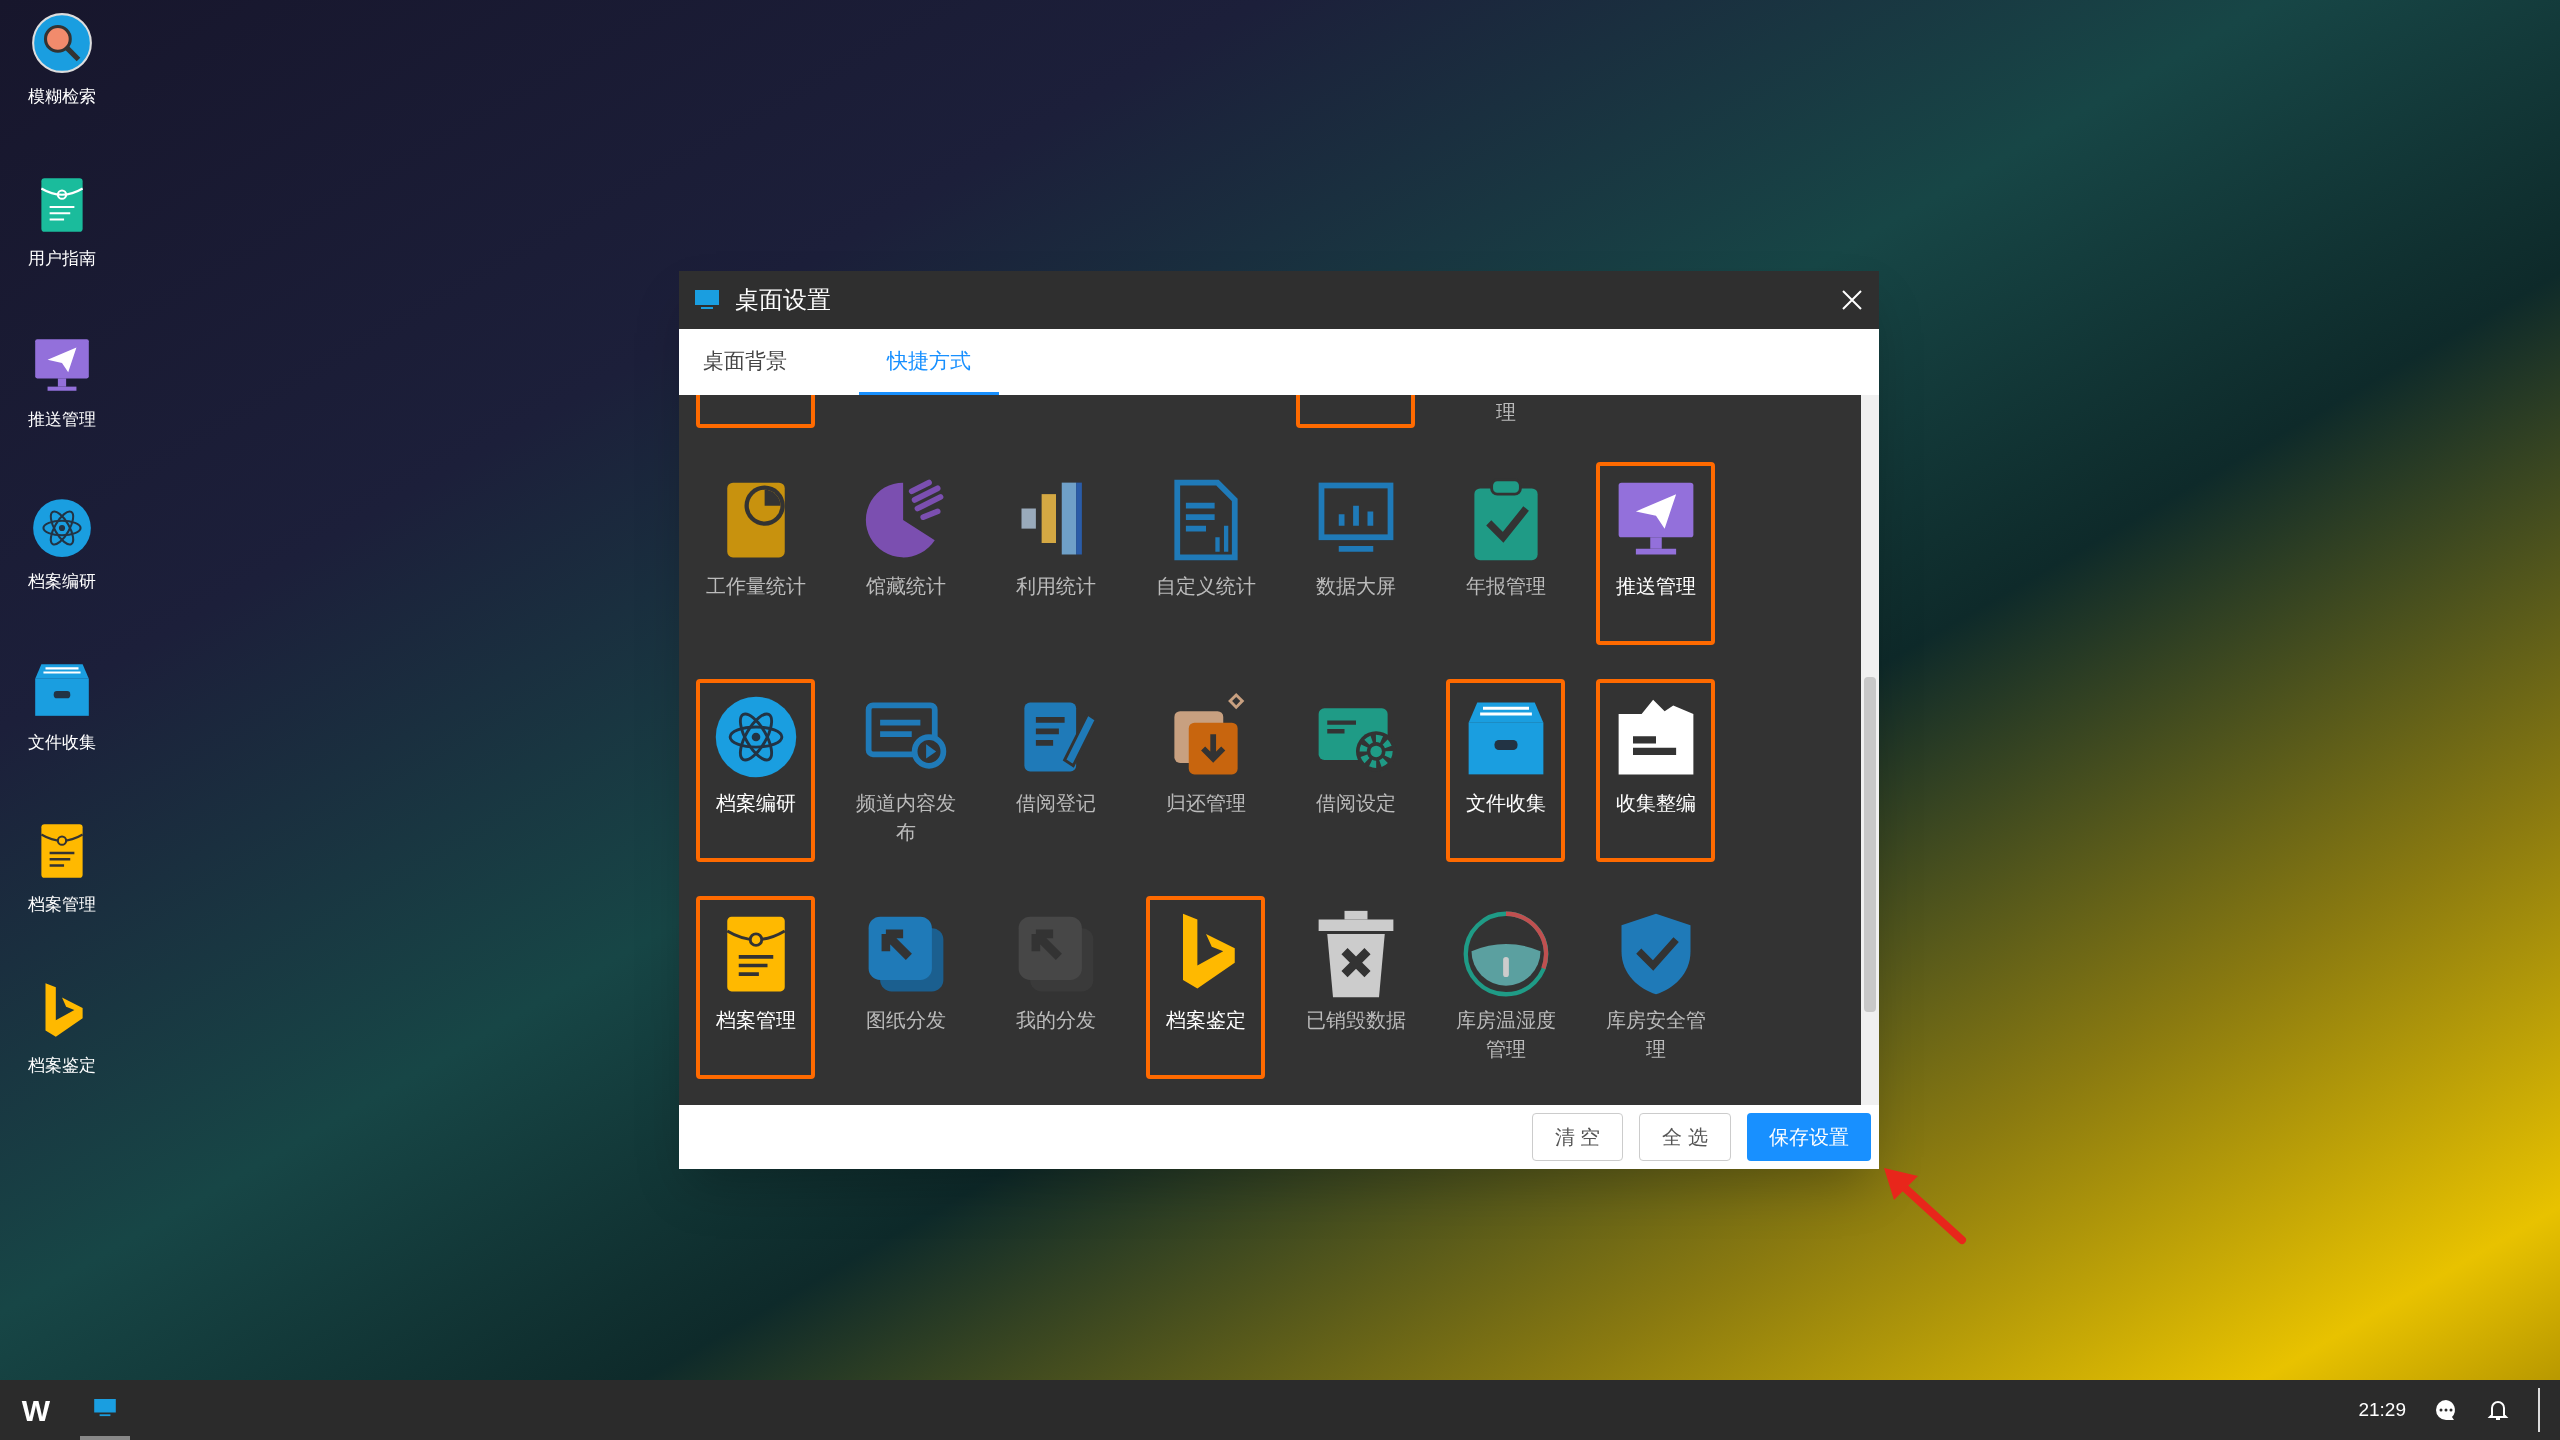 The width and height of the screenshot is (2560, 1440). I want to click on shortcut-label: 借阅设定, so click(1355, 803).